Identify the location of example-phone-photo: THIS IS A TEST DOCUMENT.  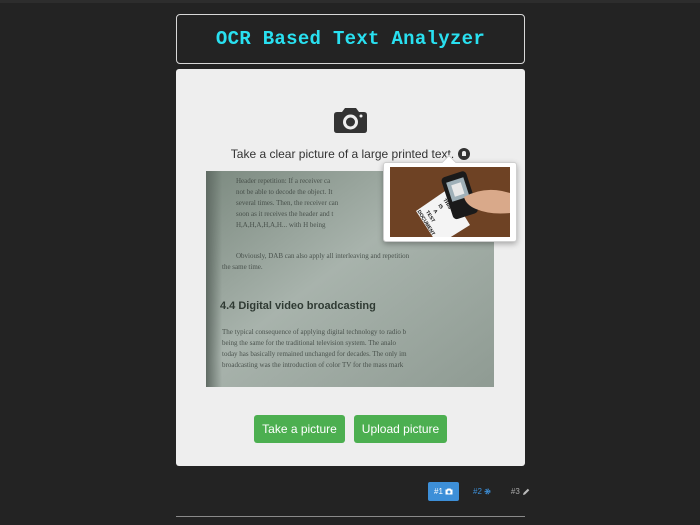
(450, 202).